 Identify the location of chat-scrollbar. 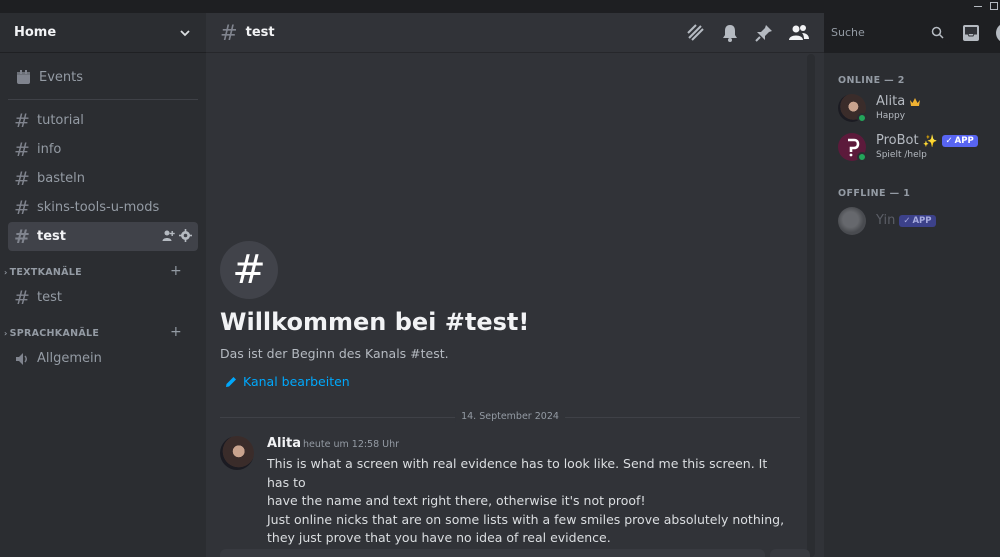
(811, 305).